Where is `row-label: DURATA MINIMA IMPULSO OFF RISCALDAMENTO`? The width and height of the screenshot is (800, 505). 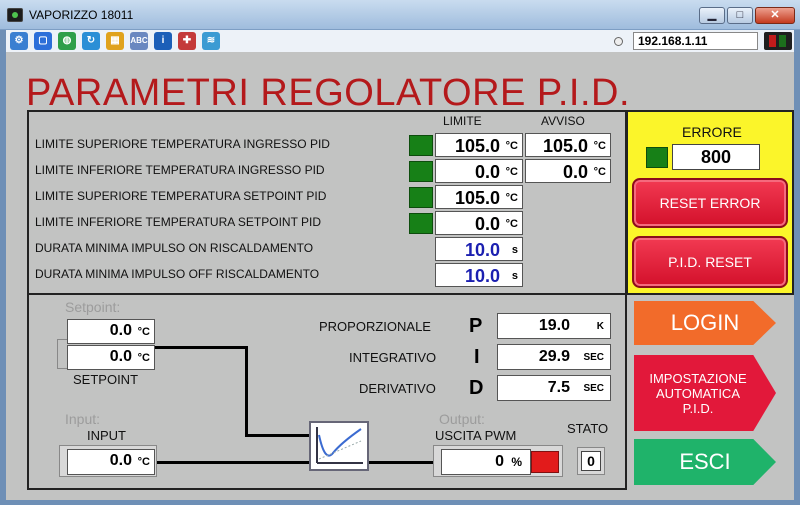 row-label: DURATA MINIMA IMPULSO OFF RISCALDAMENTO is located at coordinates (177, 274).